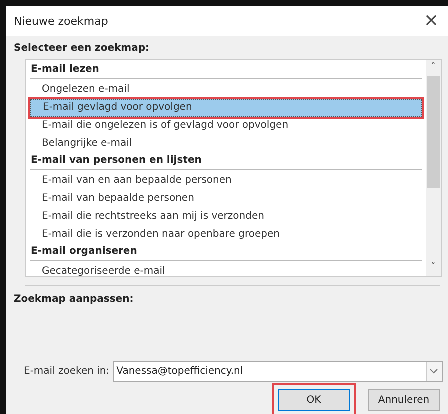 This screenshot has width=448, height=414. I want to click on scroll-thumb, so click(433, 132).